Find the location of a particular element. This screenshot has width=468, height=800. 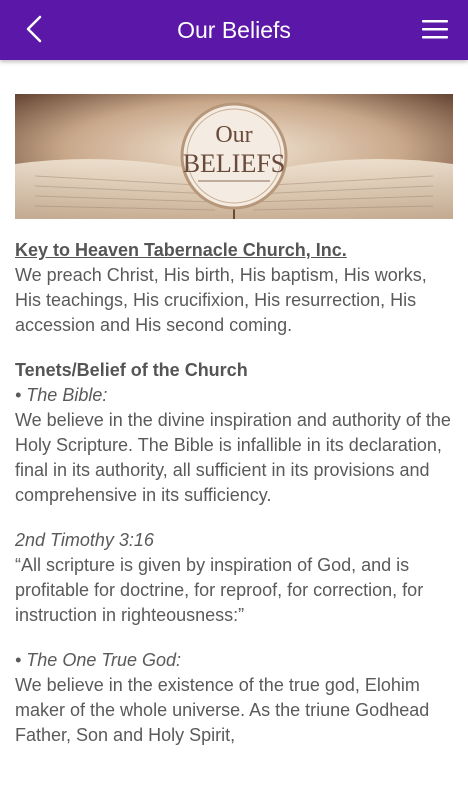

app-header: Our Beliefs is located at coordinates (234, 30).